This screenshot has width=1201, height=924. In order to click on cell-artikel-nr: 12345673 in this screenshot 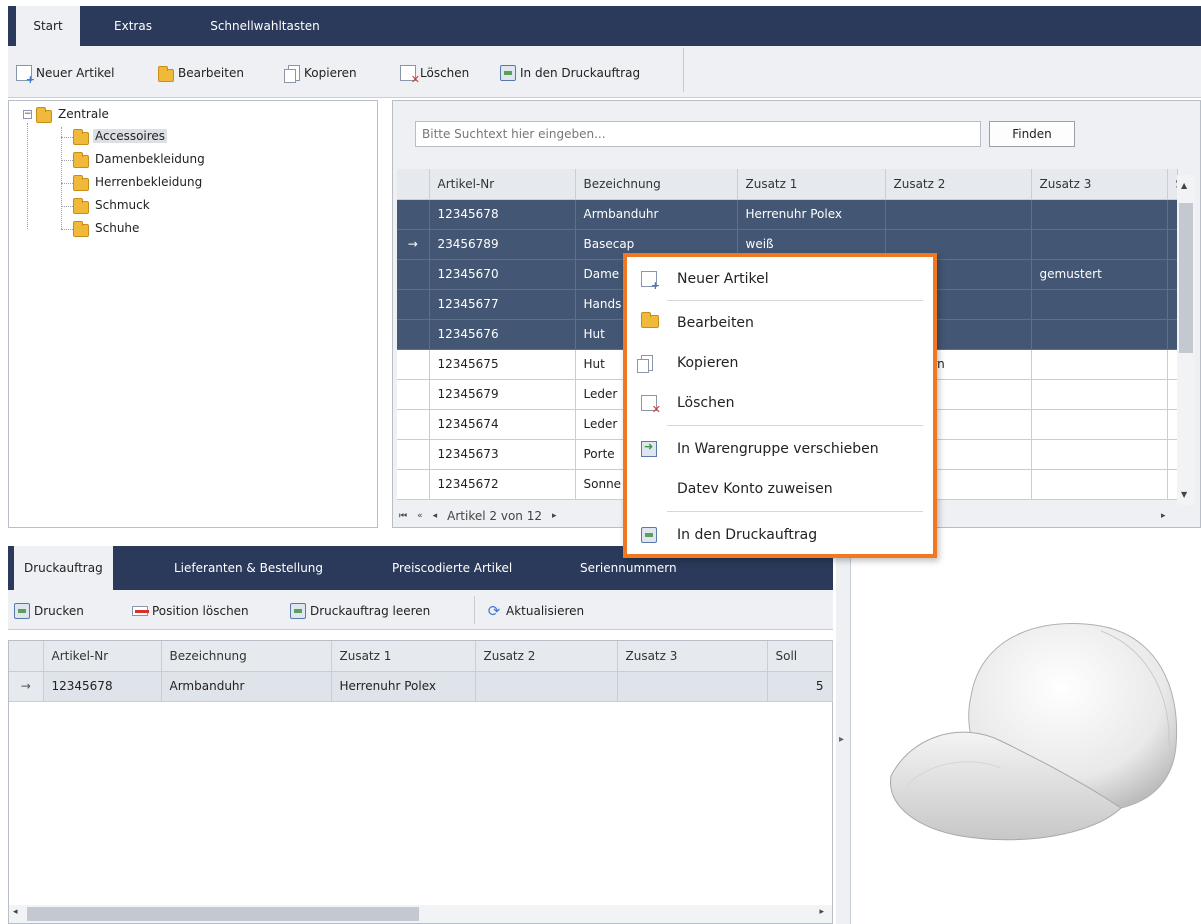, I will do `click(502, 454)`.